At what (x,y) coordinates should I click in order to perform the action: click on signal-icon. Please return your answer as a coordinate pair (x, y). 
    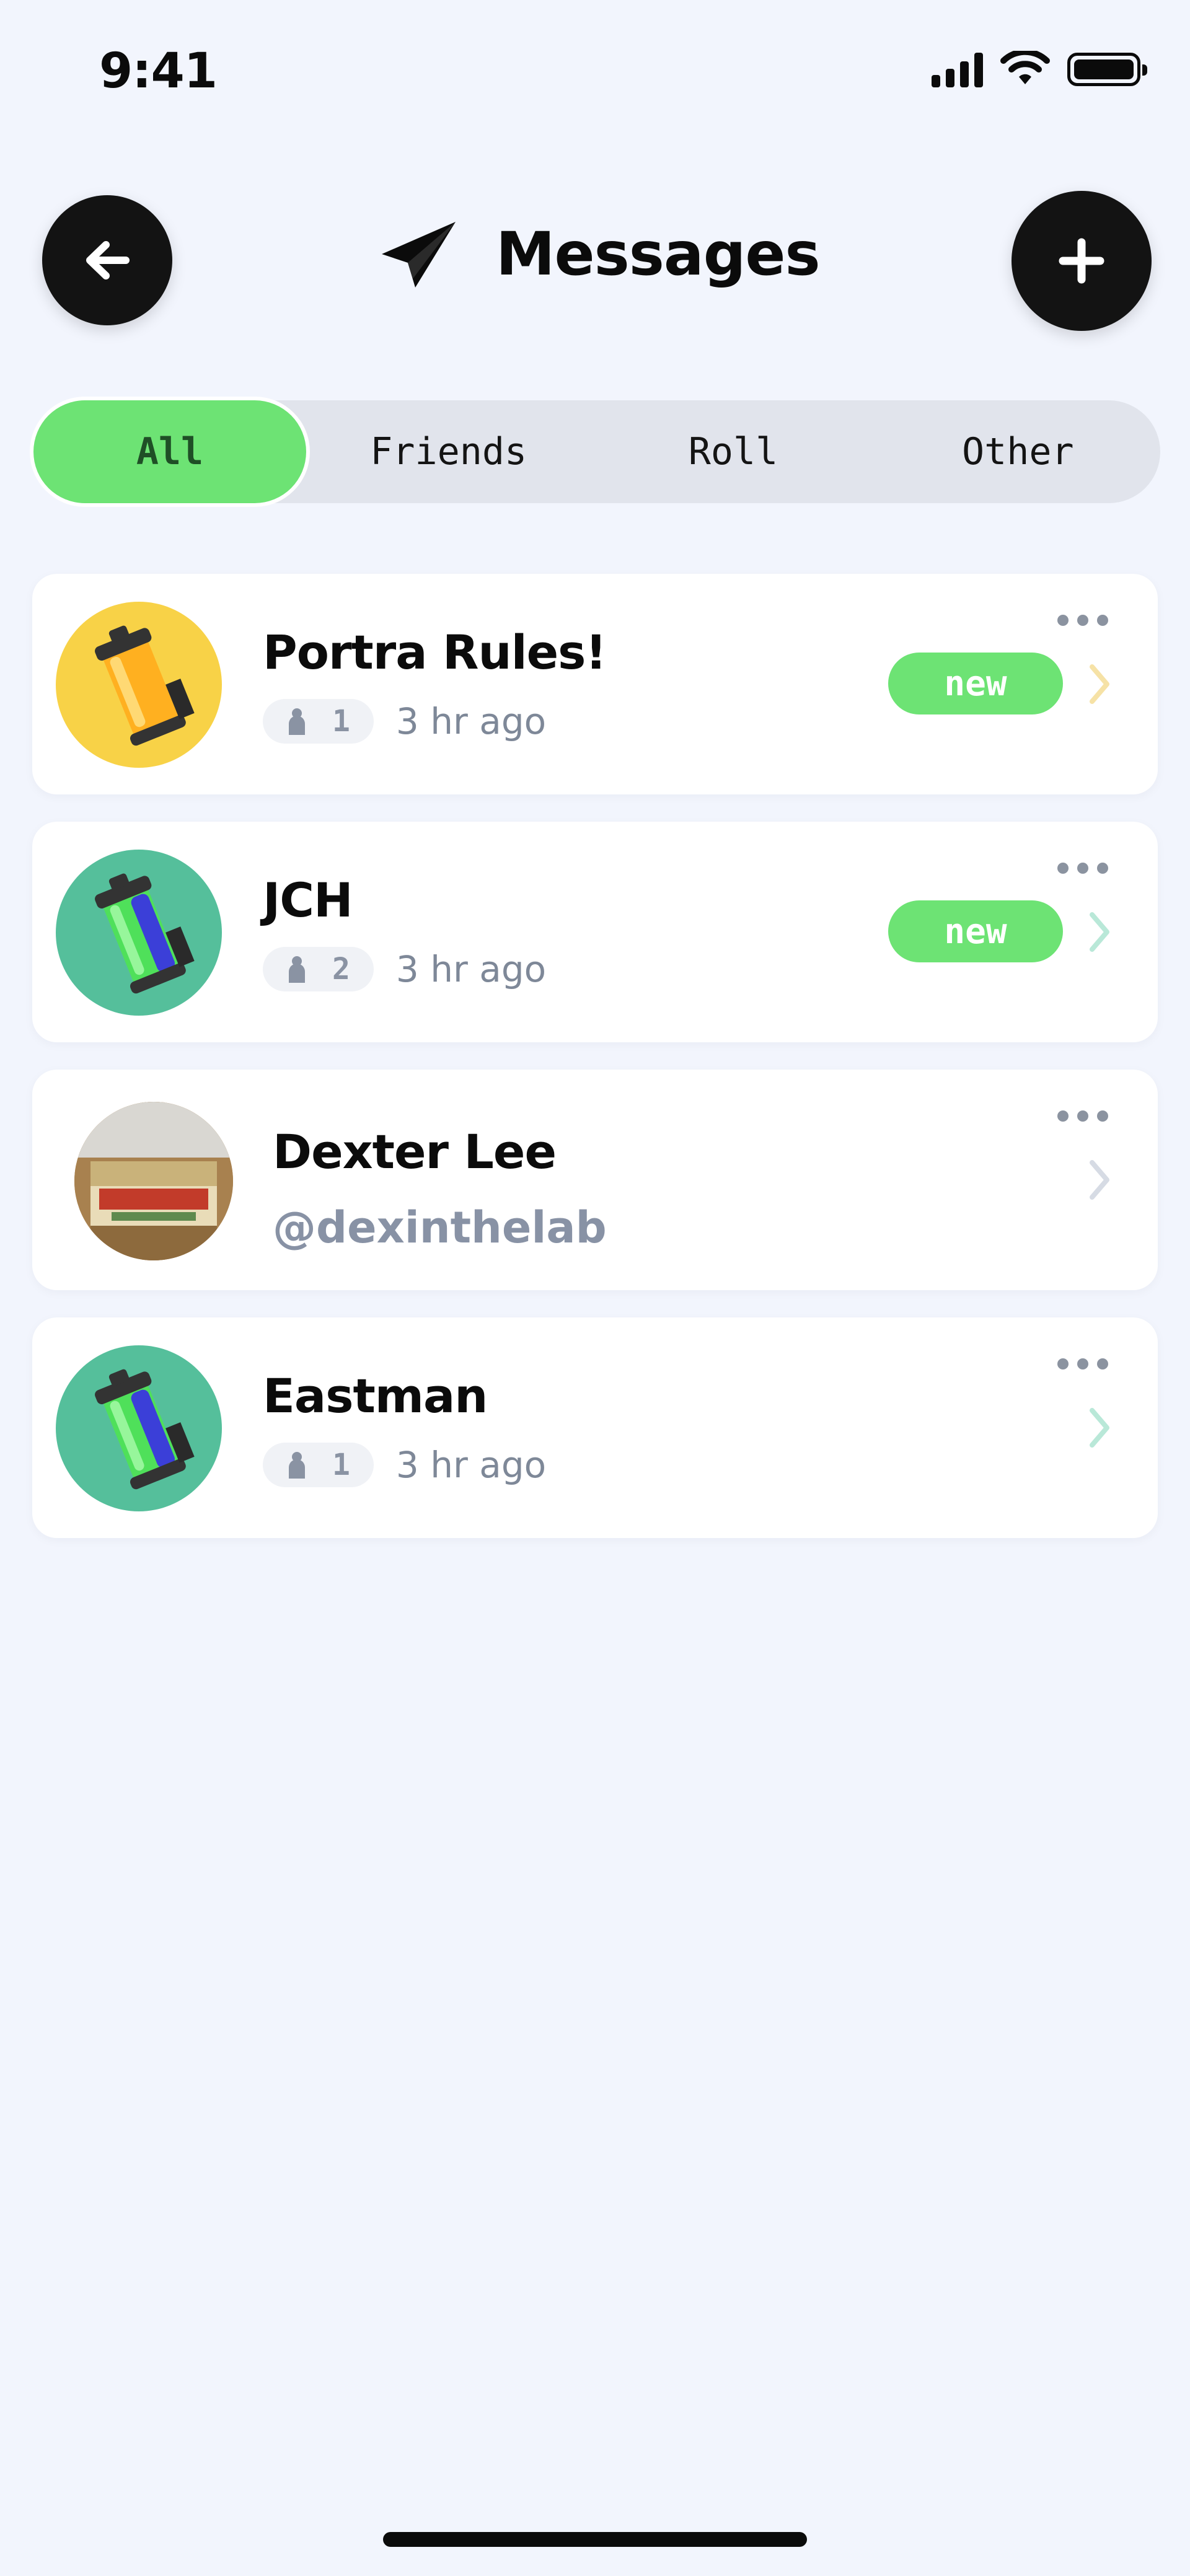
    Looking at the image, I should click on (957, 69).